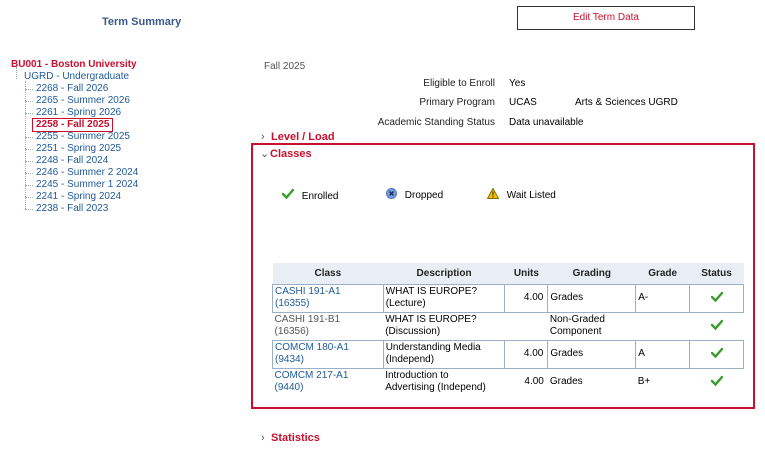 This screenshot has width=765, height=458. What do you see at coordinates (285, 66) in the screenshot?
I see `term-name: Fall 2025` at bounding box center [285, 66].